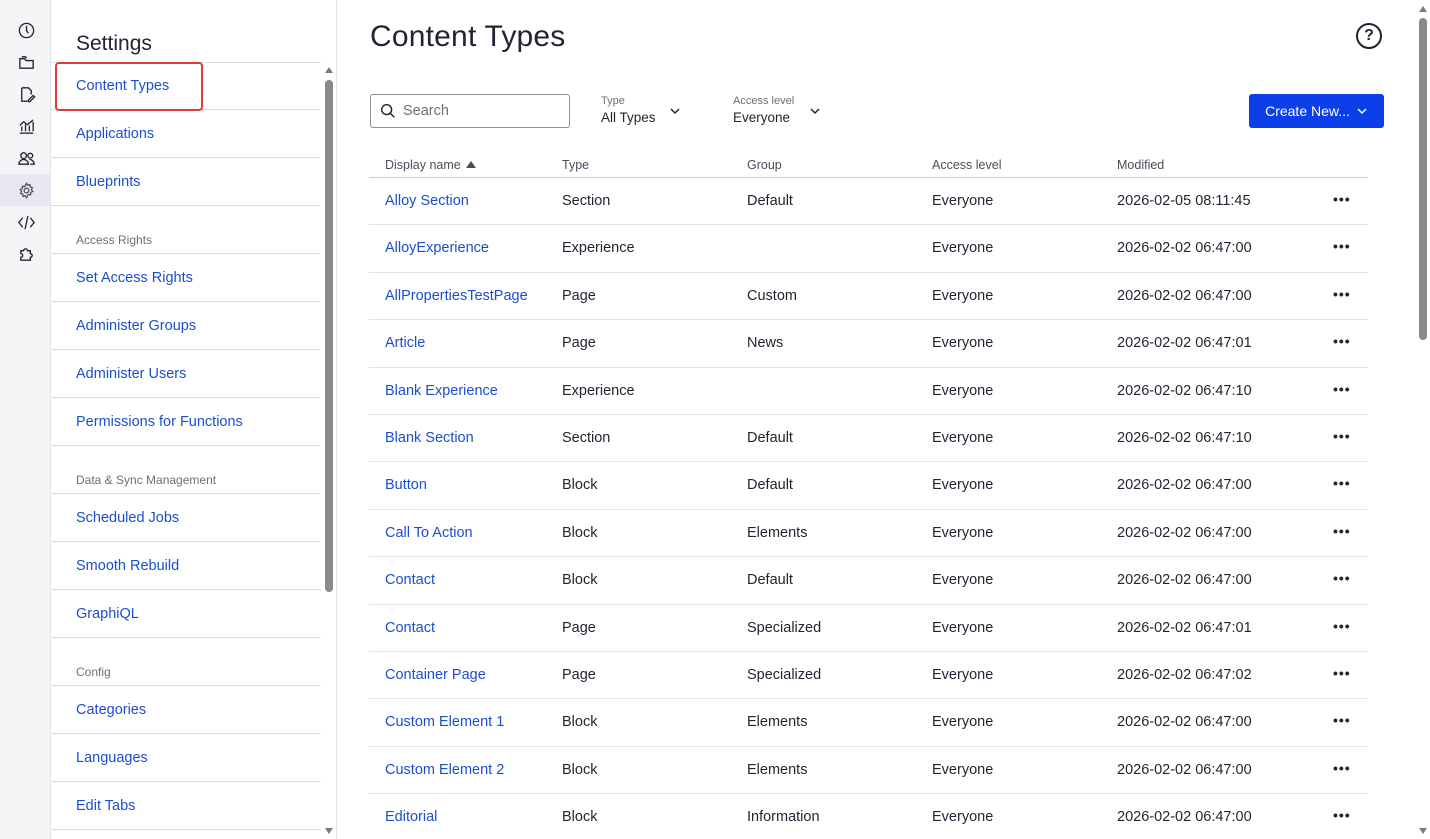  I want to click on gear-icon, so click(26, 190).